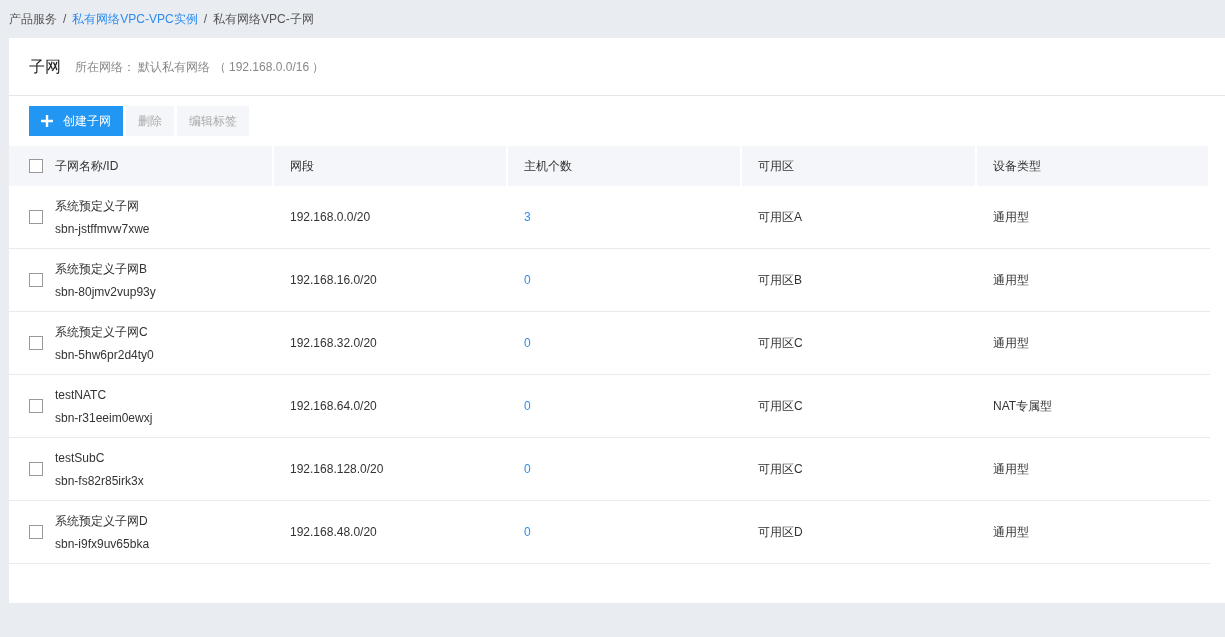 This screenshot has height=637, width=1225. Describe the element at coordinates (780, 280) in the screenshot. I see `zone-cell-text: 可用区B` at that location.